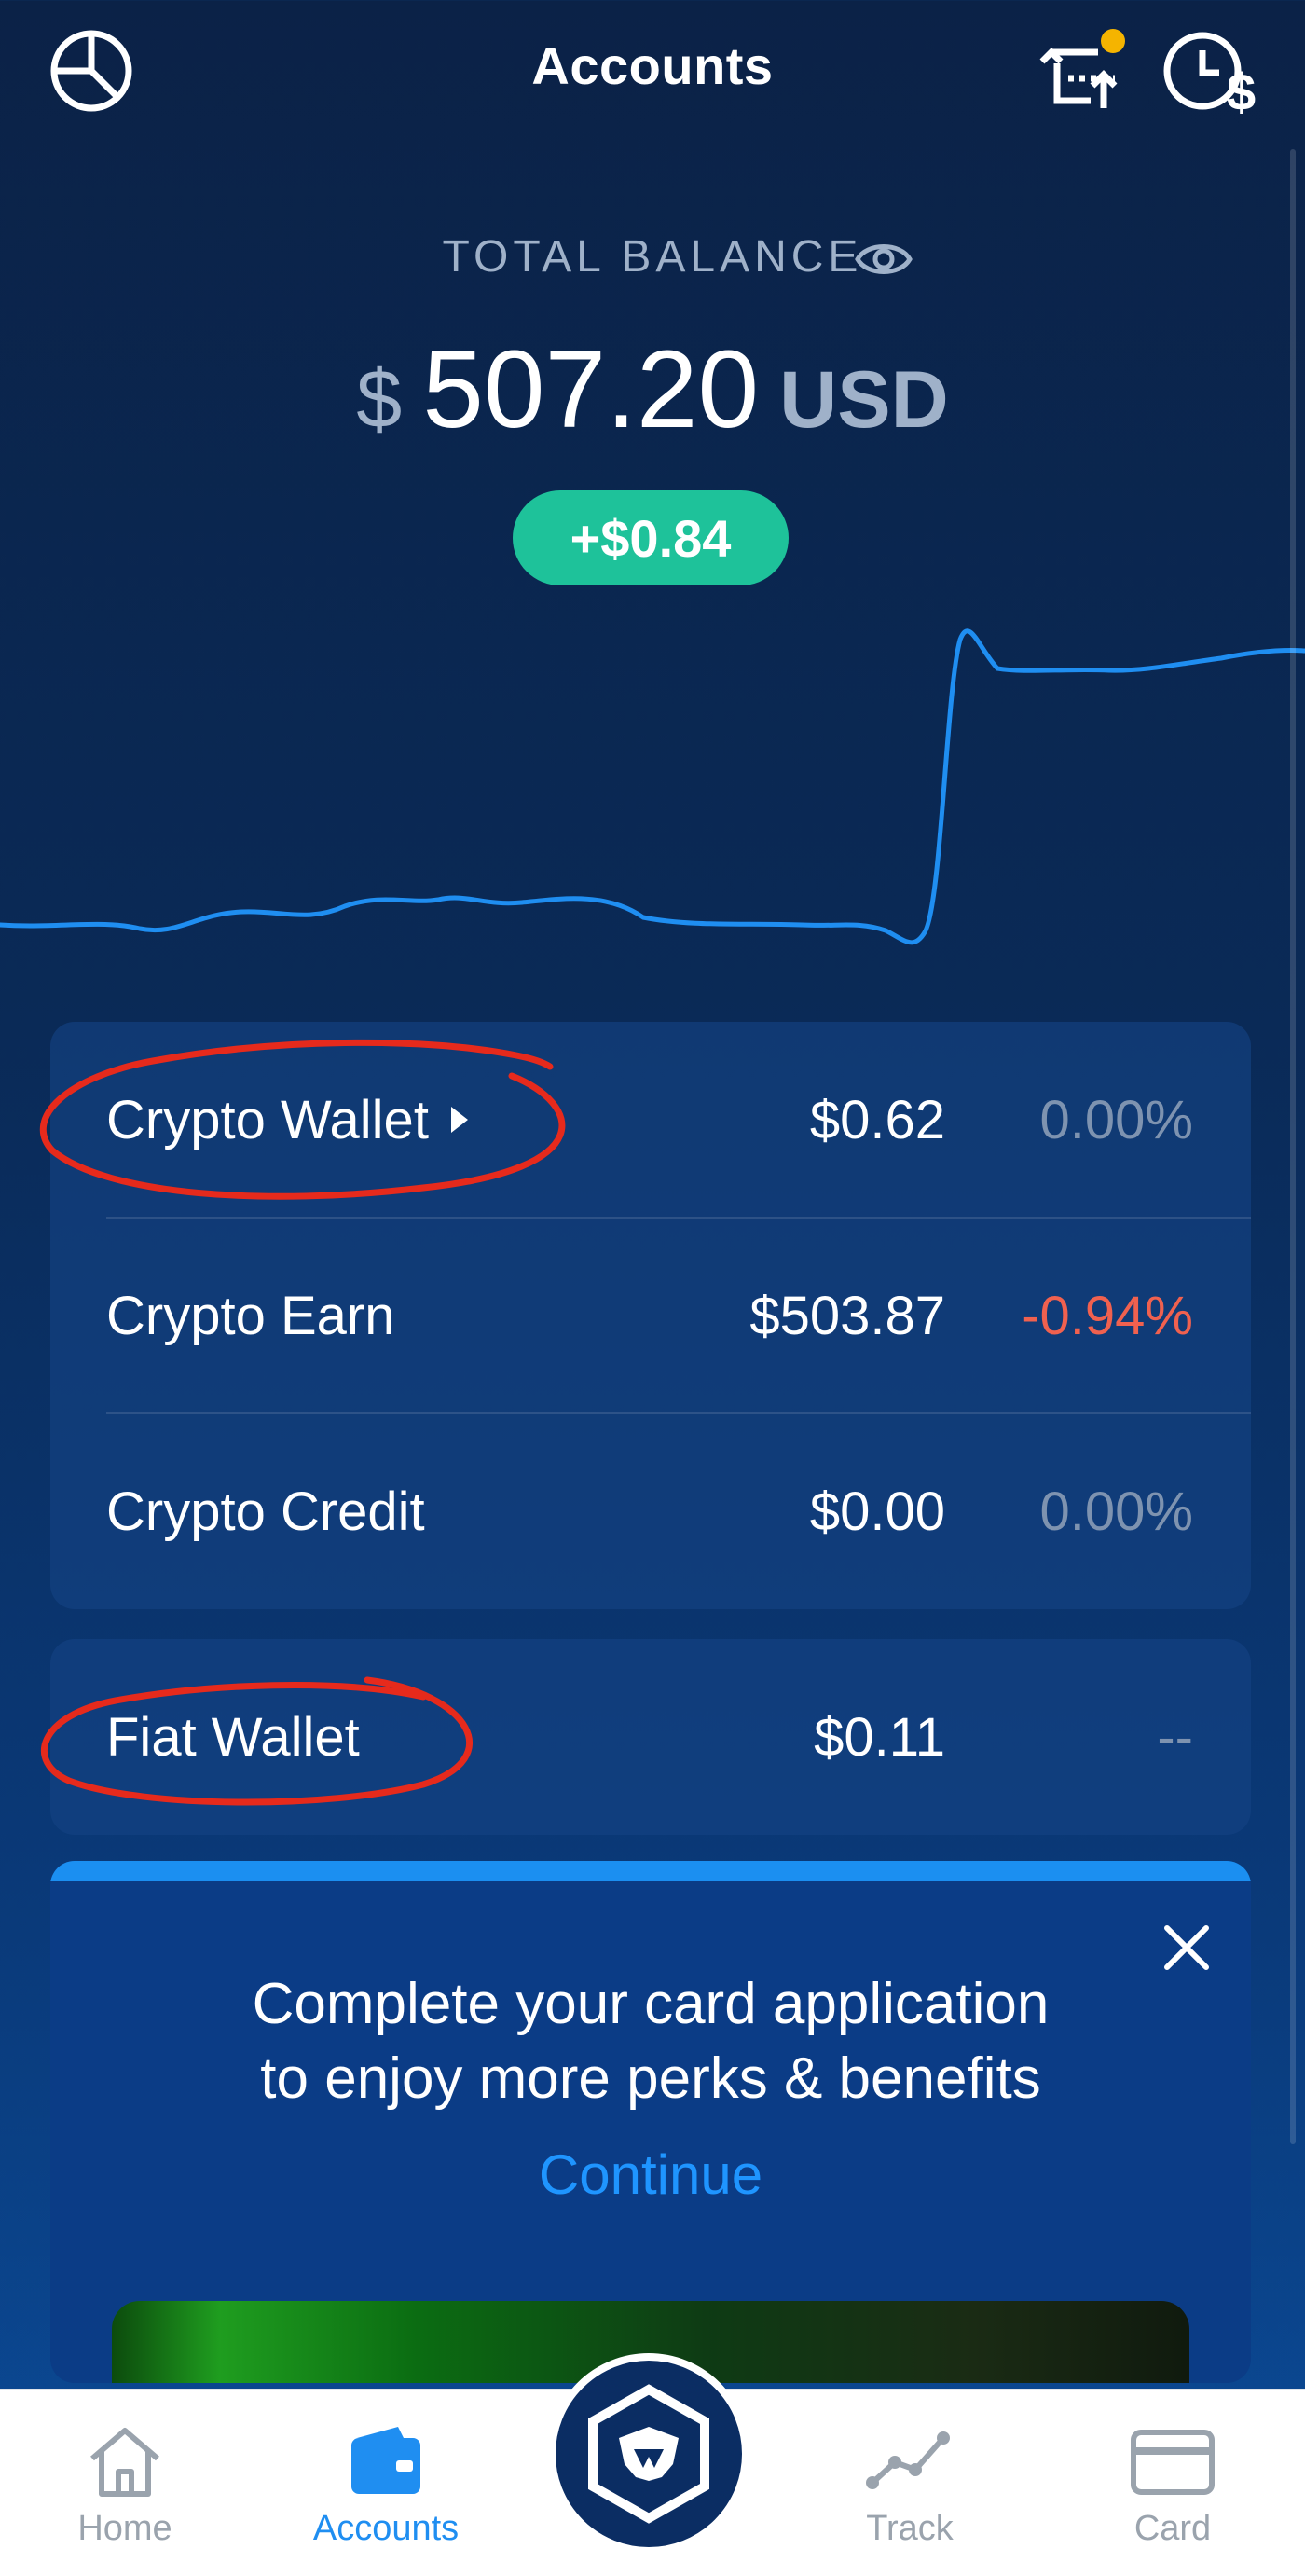  Describe the element at coordinates (652, 257) in the screenshot. I see `total-balance-label: TOTAL BALANCE` at that location.